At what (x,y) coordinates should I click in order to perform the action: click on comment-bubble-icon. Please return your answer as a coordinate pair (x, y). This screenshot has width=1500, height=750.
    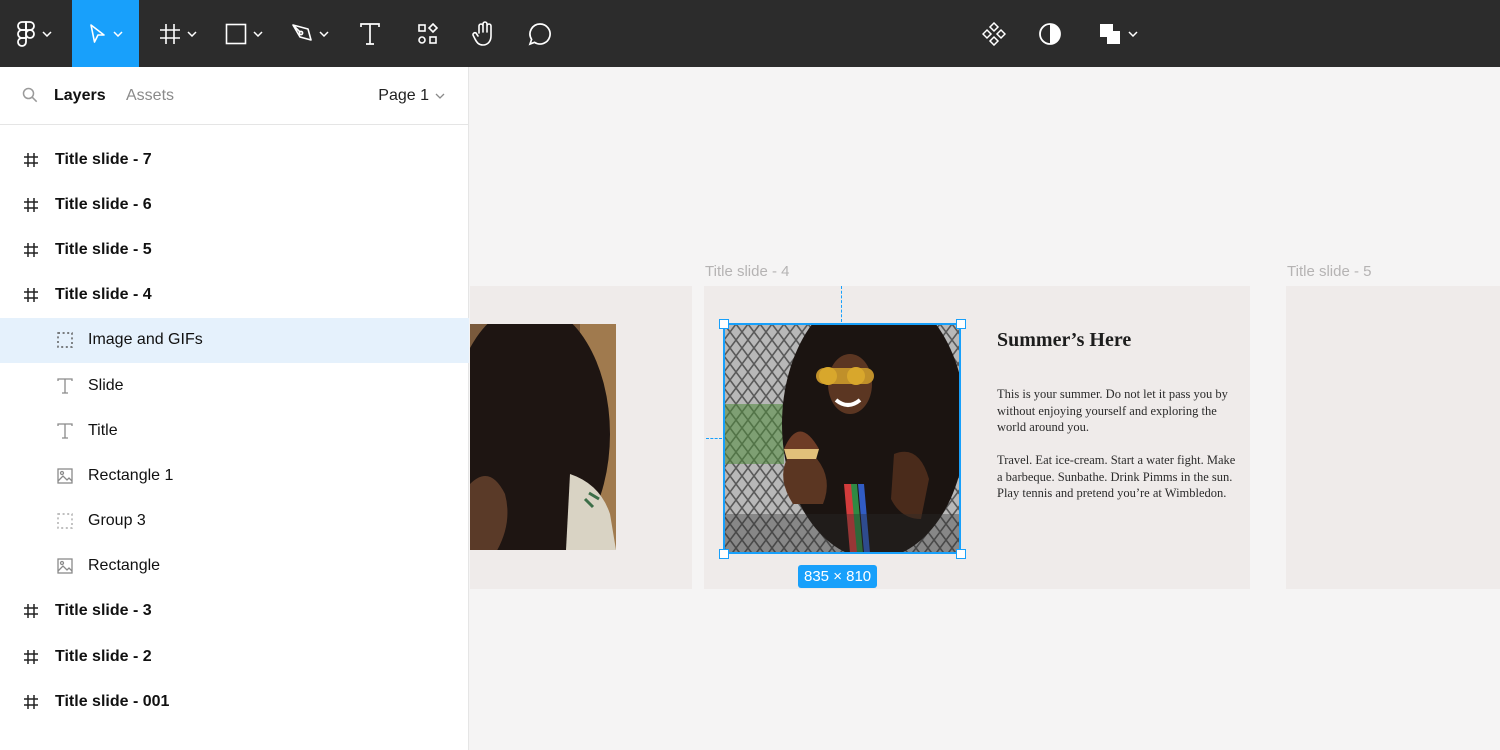
    Looking at the image, I should click on (539, 33).